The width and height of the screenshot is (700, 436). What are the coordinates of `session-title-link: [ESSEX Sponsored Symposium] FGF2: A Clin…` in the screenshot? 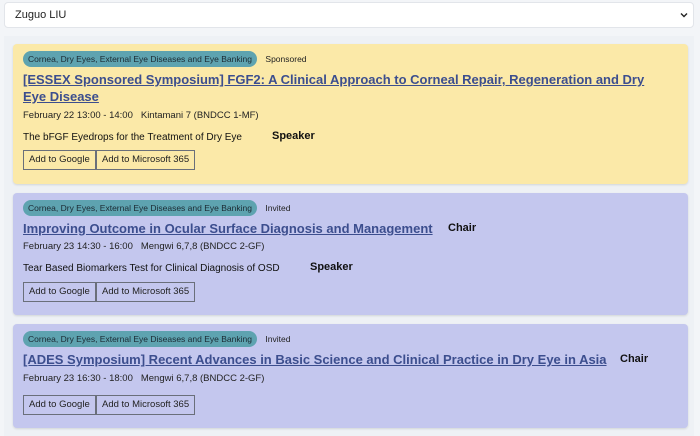 It's located at (333, 88).